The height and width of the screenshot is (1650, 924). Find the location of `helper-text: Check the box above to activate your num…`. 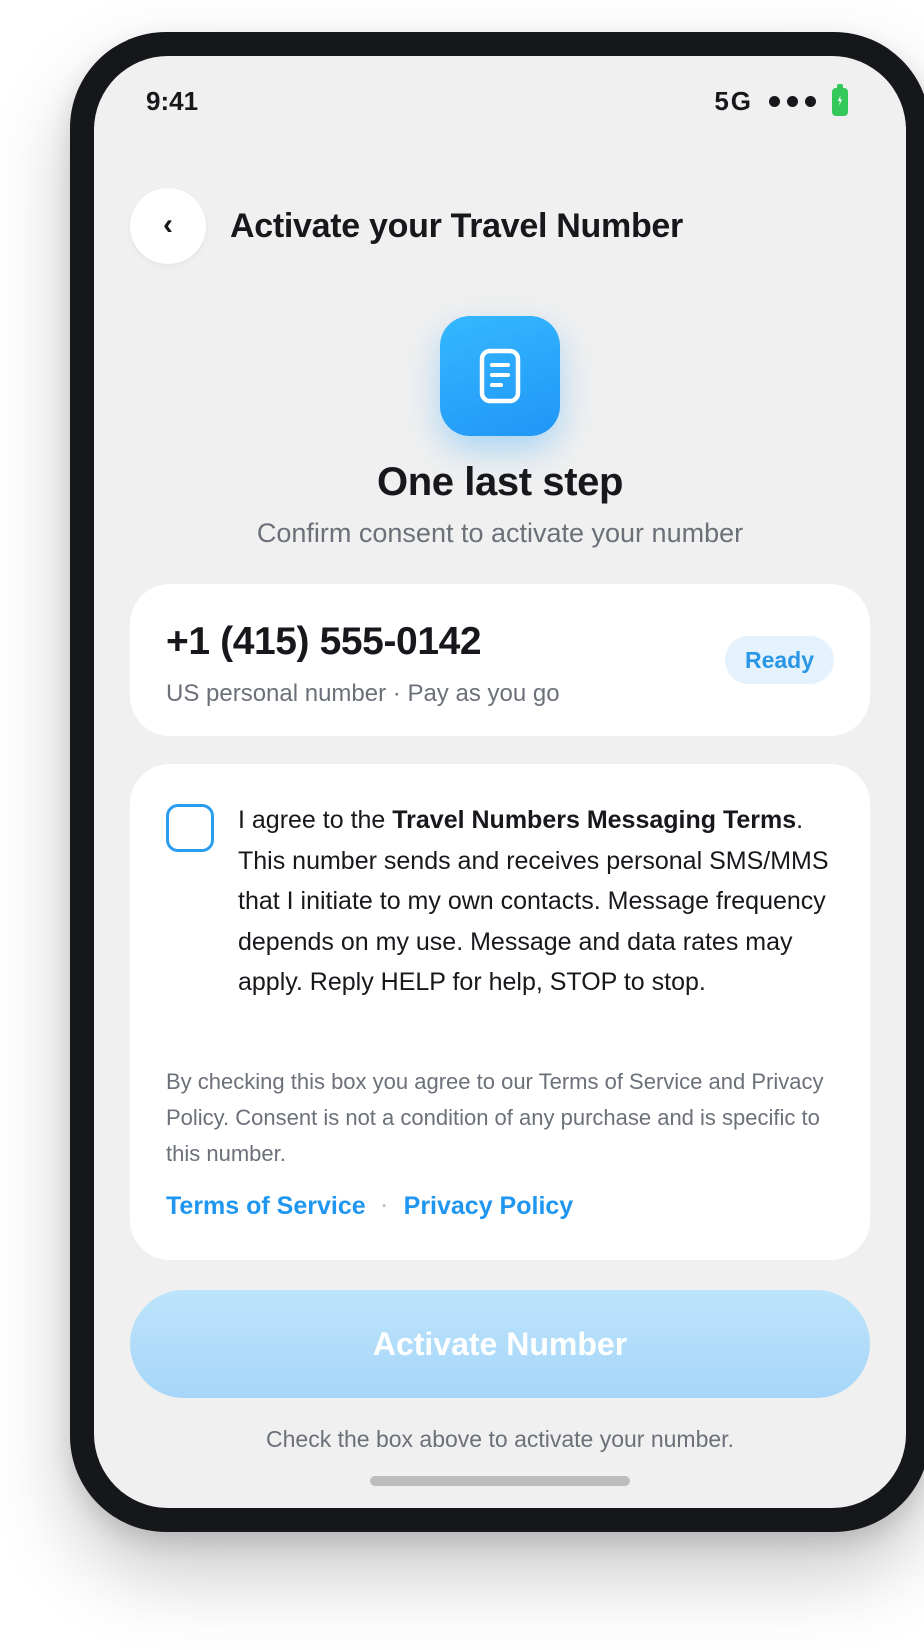

helper-text: Check the box above to activate your num… is located at coordinates (500, 1439).